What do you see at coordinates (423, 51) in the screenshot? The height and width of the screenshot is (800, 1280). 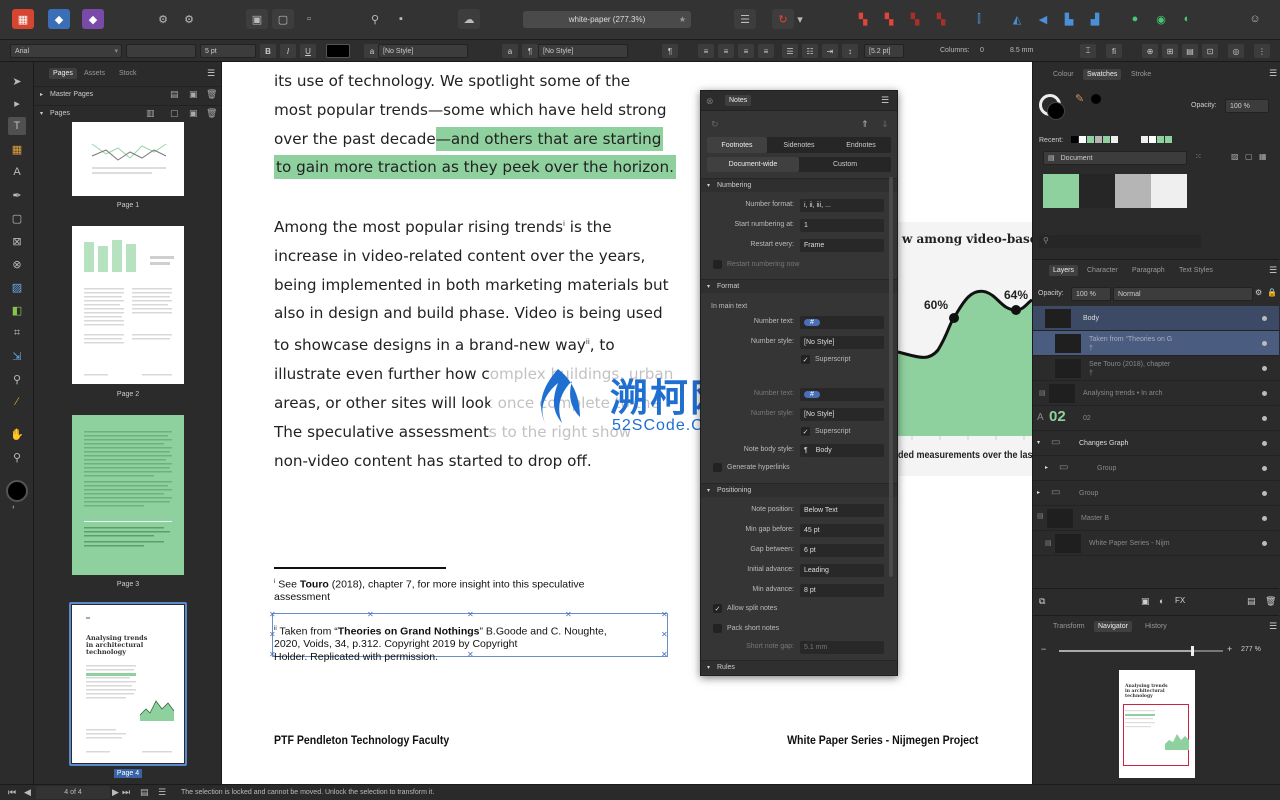 I see `character-style-select: [No Style]` at bounding box center [423, 51].